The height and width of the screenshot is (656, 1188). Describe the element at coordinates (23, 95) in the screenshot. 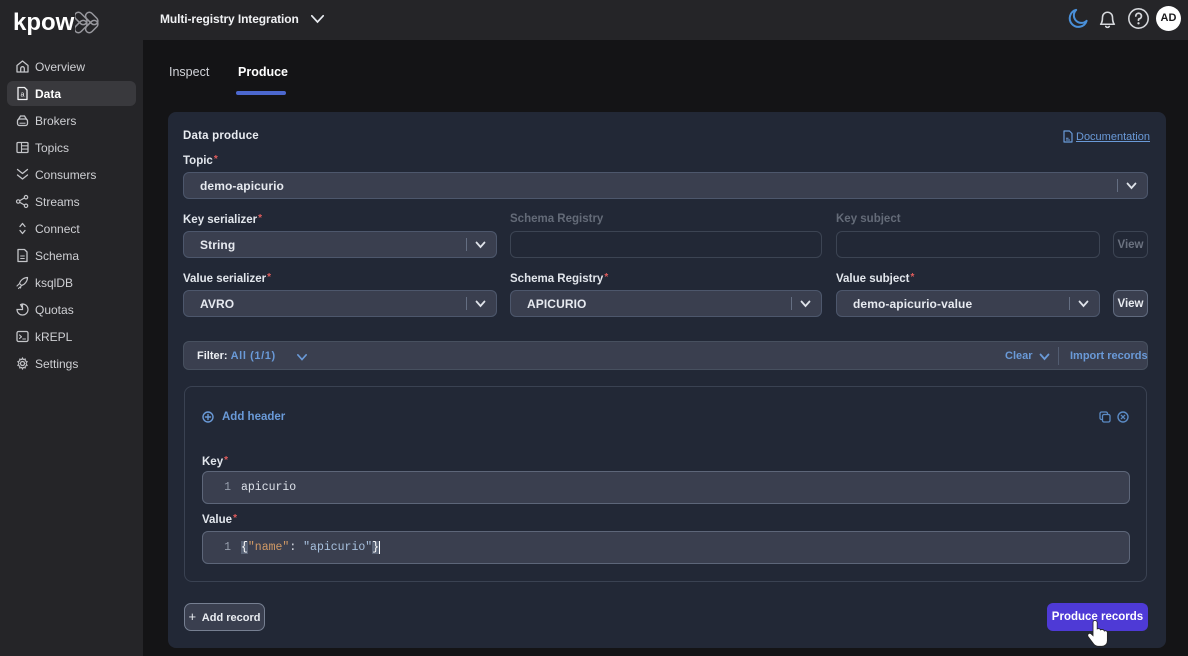

I see `svg-text: a` at that location.